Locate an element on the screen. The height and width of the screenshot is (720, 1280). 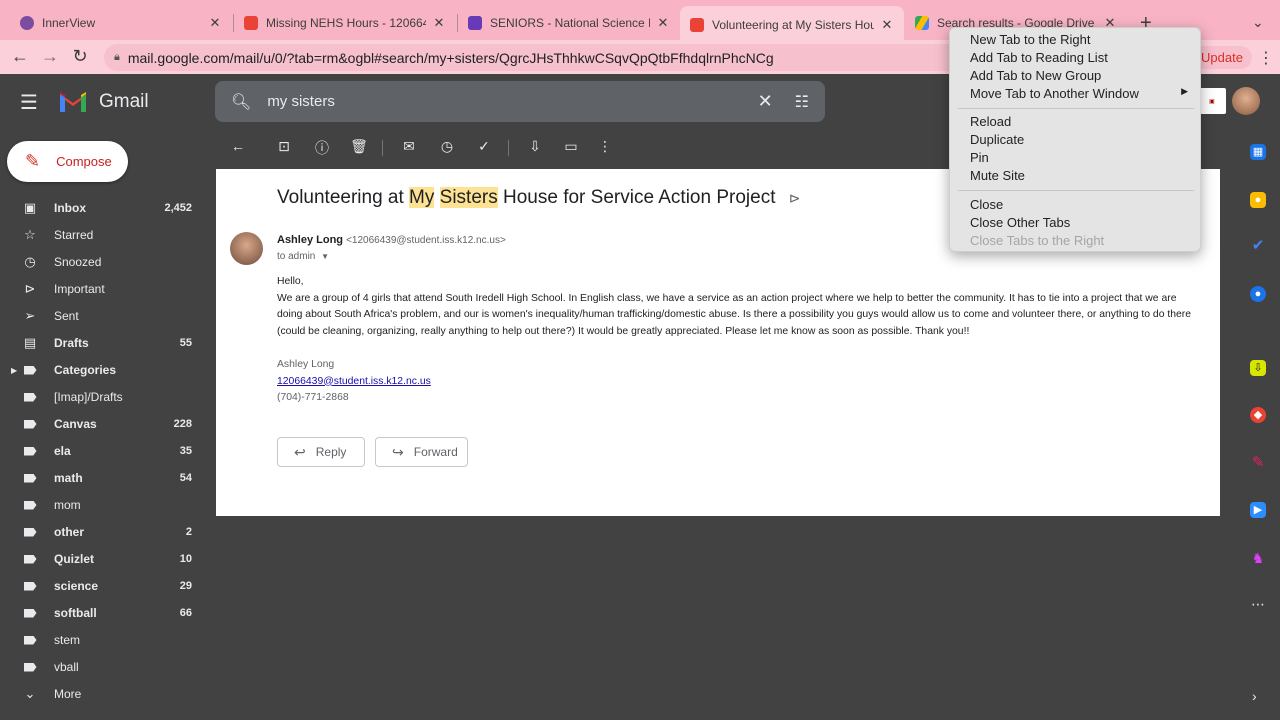
update-button: Update is located at coordinates (1222, 57).